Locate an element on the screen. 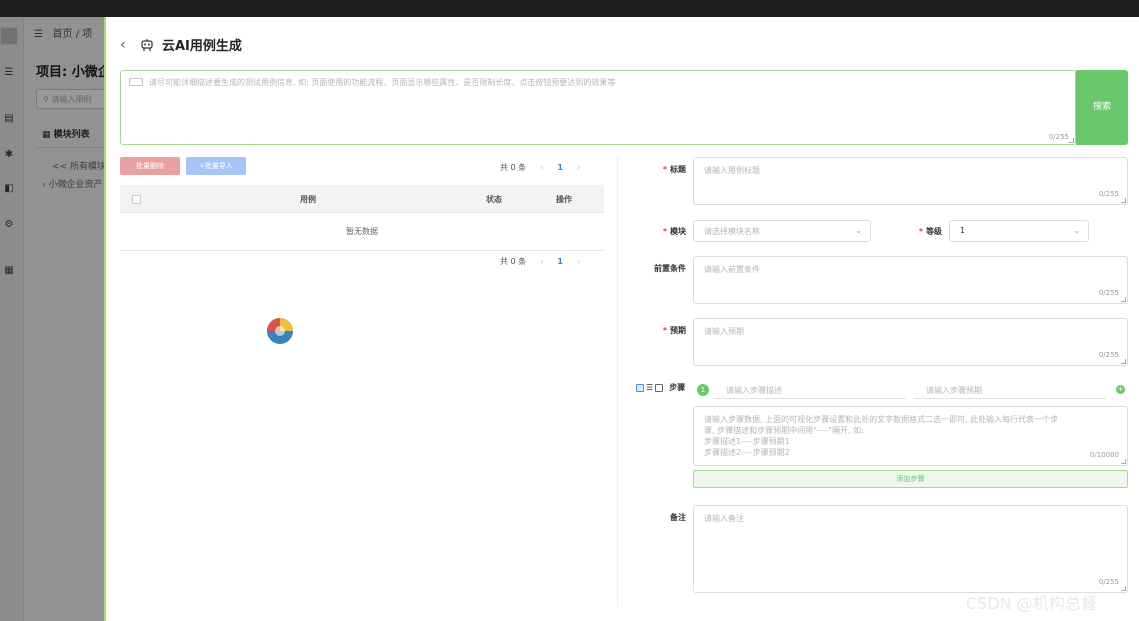 The height and width of the screenshot is (621, 1139). remark-label: 备注 is located at coordinates (678, 517).